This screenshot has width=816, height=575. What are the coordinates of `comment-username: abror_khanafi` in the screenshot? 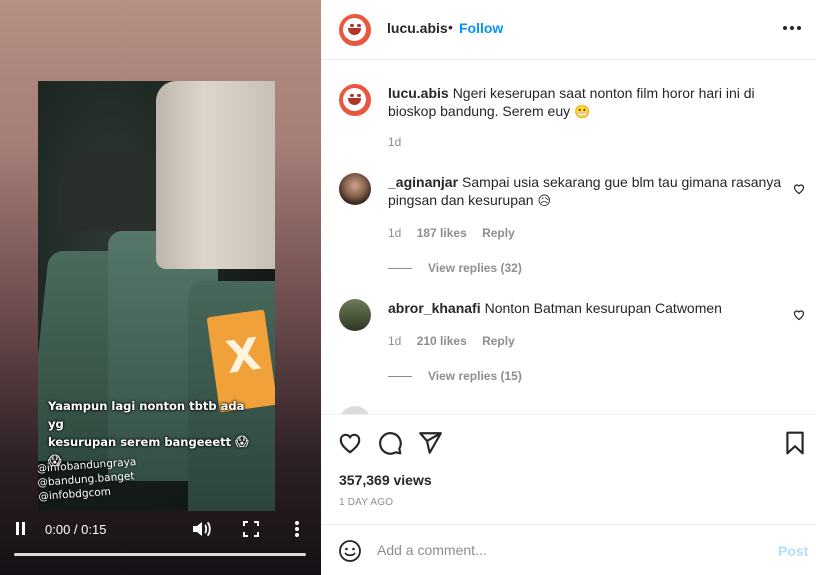 It's located at (434, 308).